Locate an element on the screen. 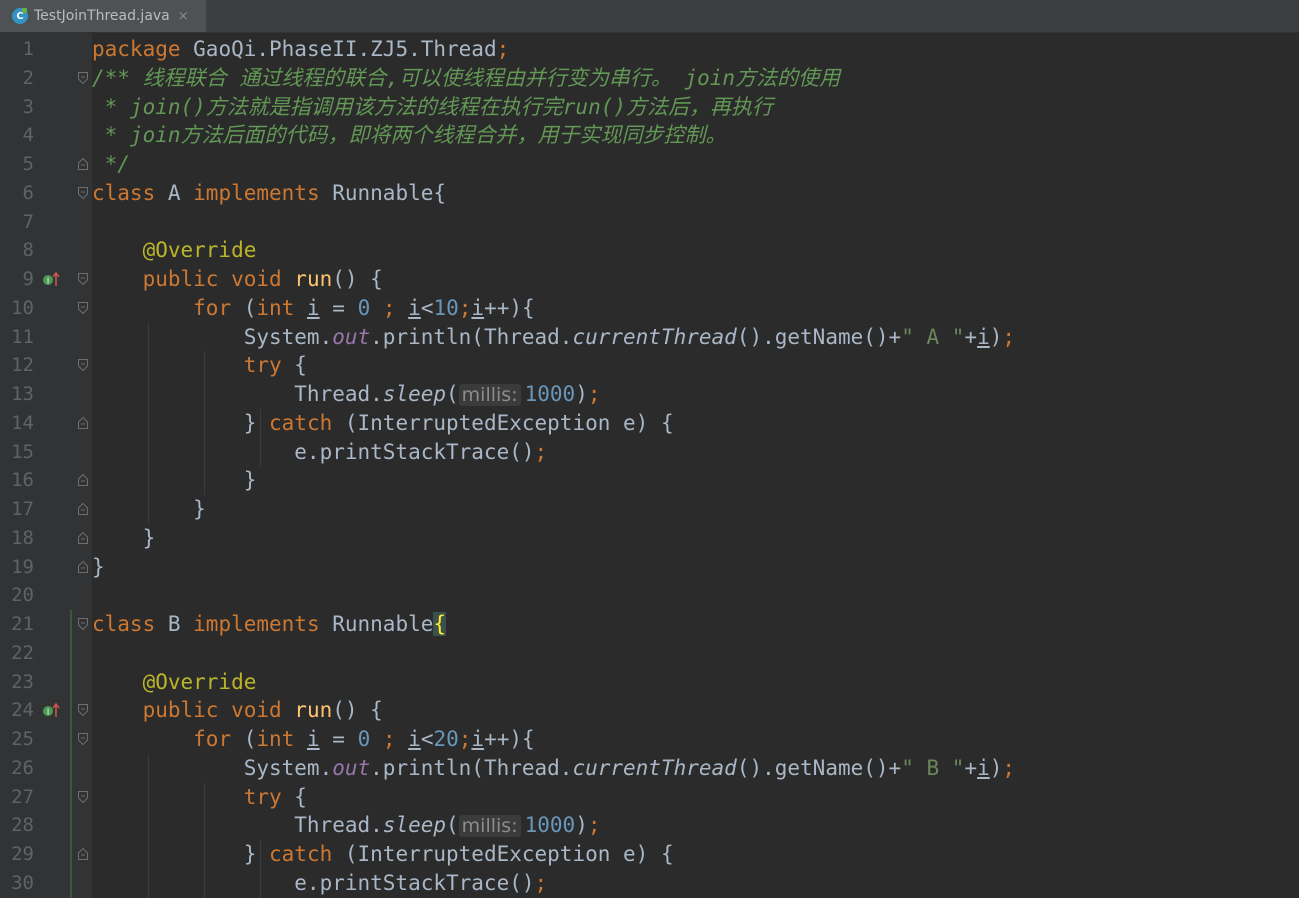 The image size is (1299, 898). code-token: ().getName()+ is located at coordinates (819, 336).